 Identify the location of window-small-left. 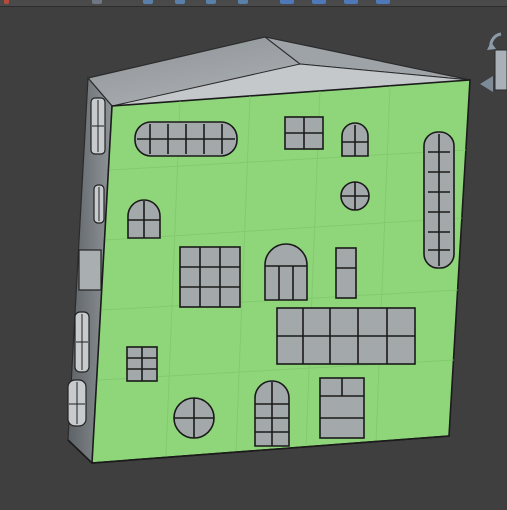
(142, 364).